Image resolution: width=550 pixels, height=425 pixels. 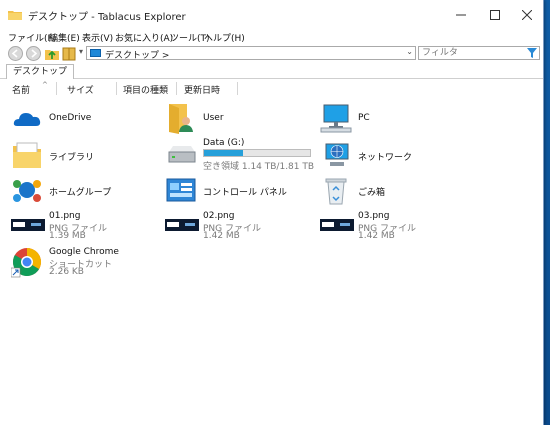 What do you see at coordinates (235, 119) in the screenshot?
I see `list-item: User` at bounding box center [235, 119].